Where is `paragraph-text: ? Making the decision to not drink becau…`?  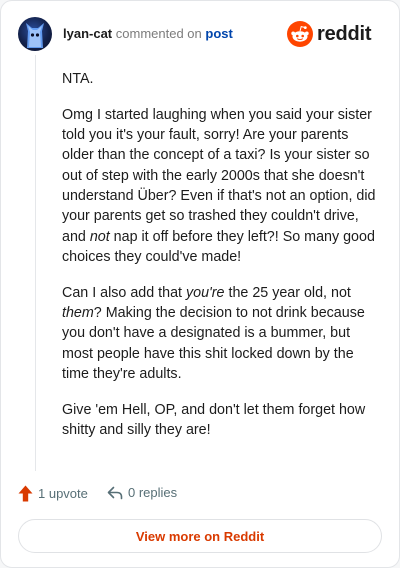
paragraph-text: ? Making the decision to not drink becau… is located at coordinates (213, 343).